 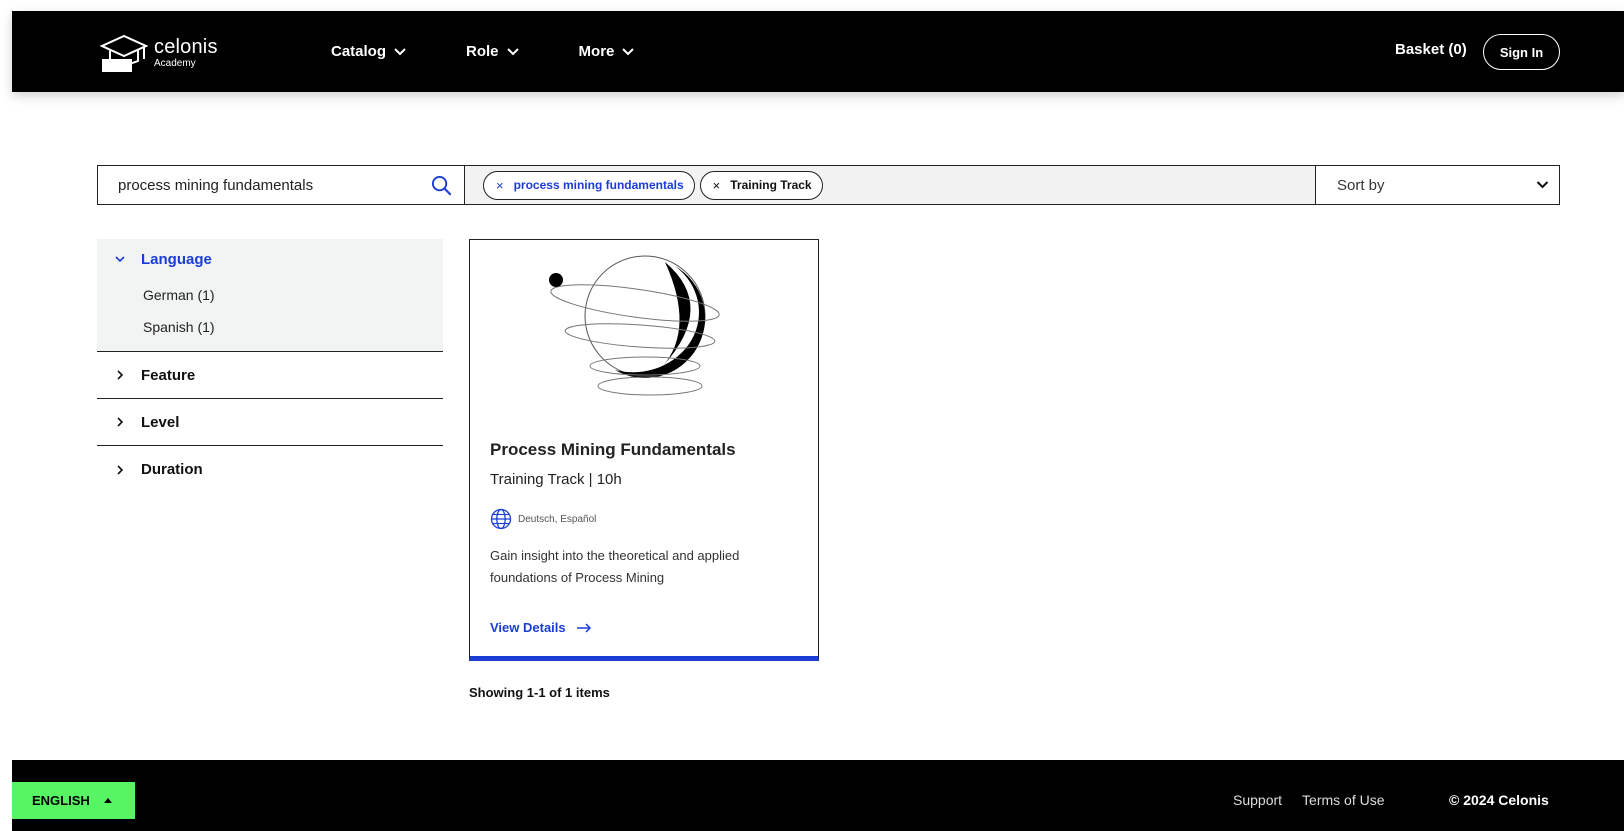 I want to click on filter-option-german: German (1), so click(x=270, y=295).